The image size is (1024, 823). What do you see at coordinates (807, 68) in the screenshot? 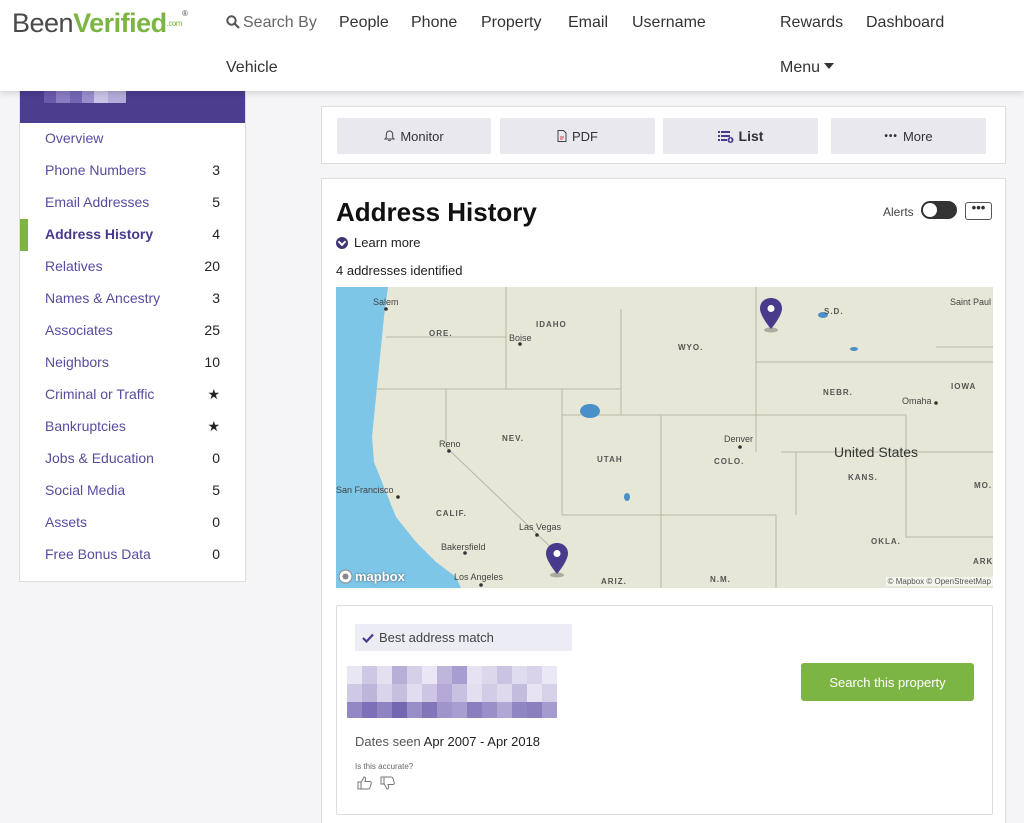
I see `nav-menu: Menu` at bounding box center [807, 68].